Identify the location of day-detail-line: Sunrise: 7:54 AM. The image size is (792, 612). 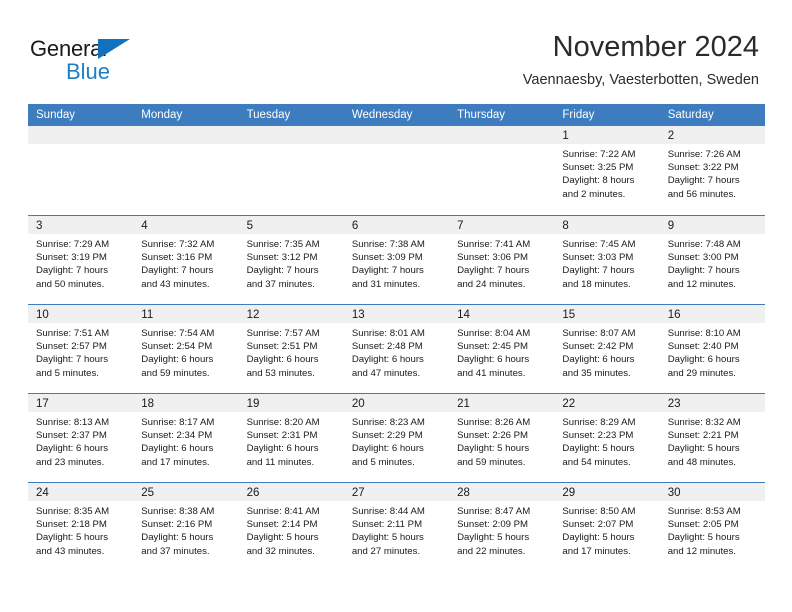
(178, 333).